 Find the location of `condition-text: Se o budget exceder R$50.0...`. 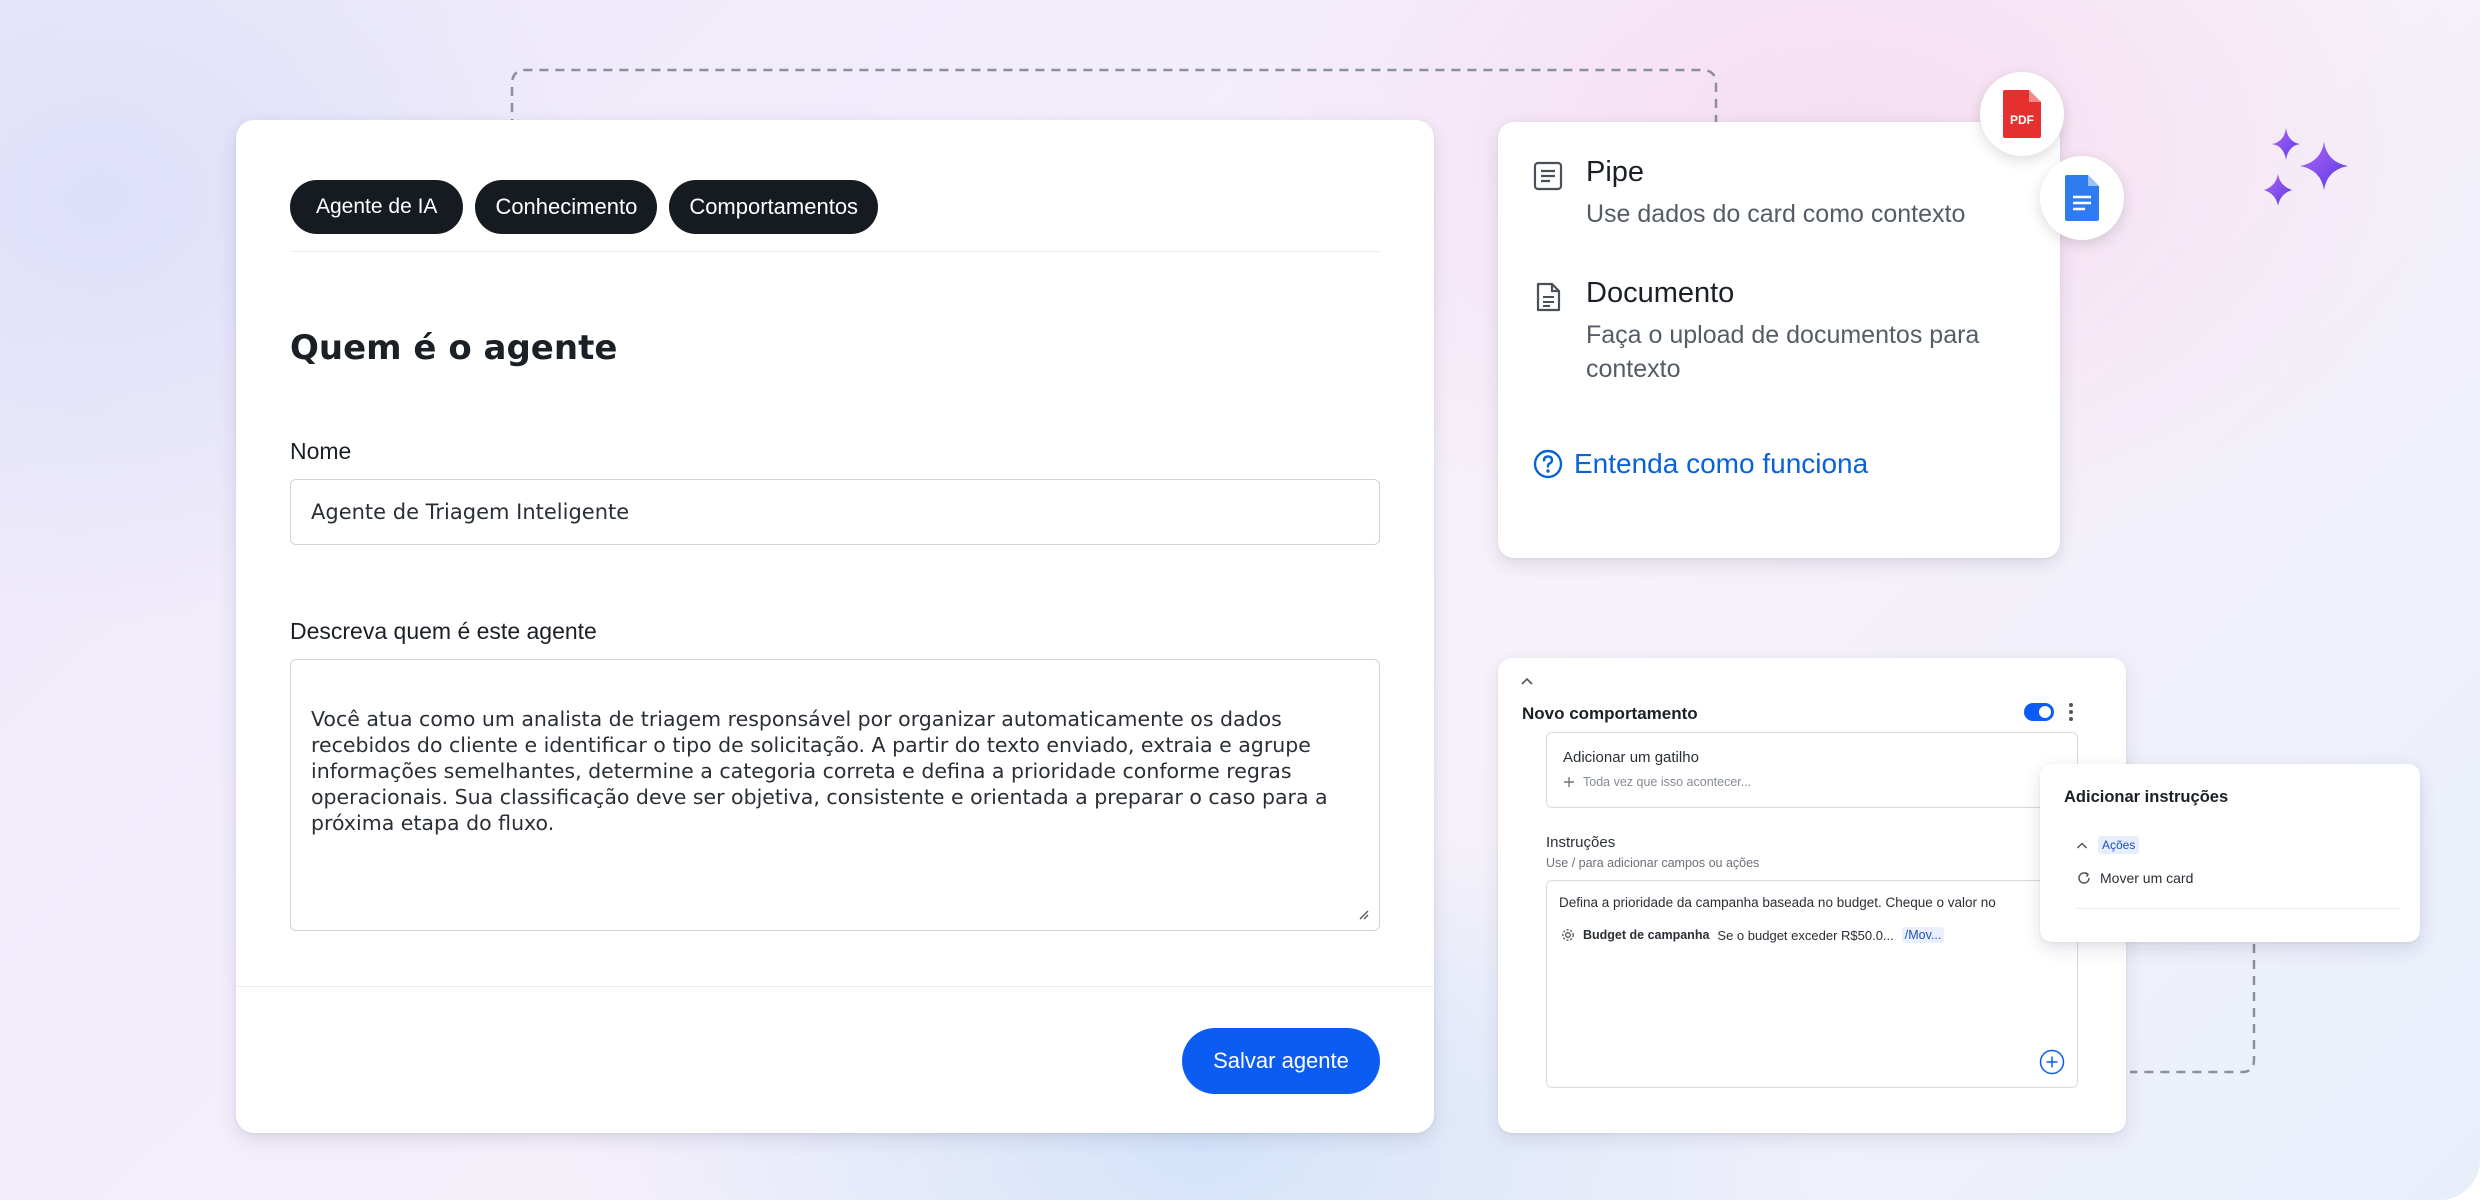

condition-text: Se o budget exceder R$50.0... is located at coordinates (1805, 935).